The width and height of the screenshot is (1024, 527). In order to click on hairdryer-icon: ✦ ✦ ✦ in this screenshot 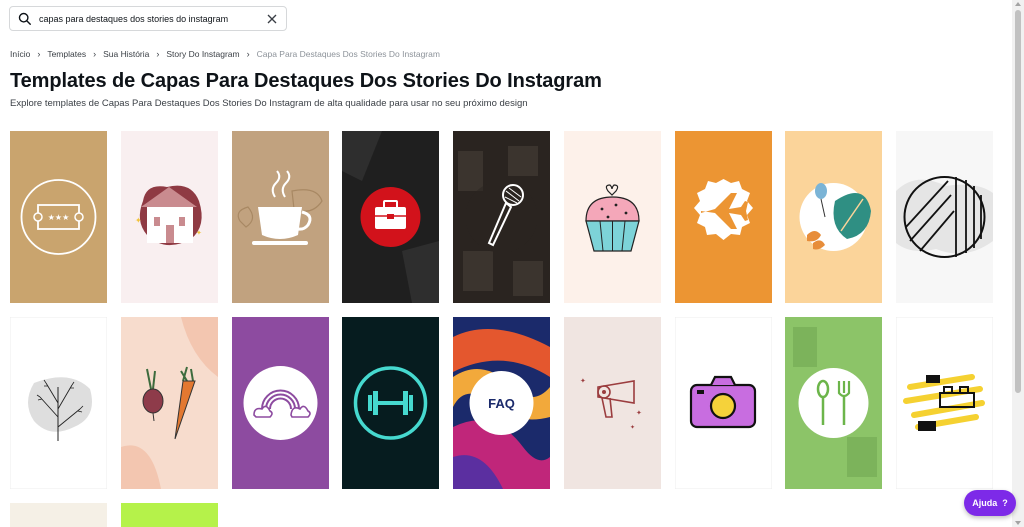, I will do `click(612, 403)`.